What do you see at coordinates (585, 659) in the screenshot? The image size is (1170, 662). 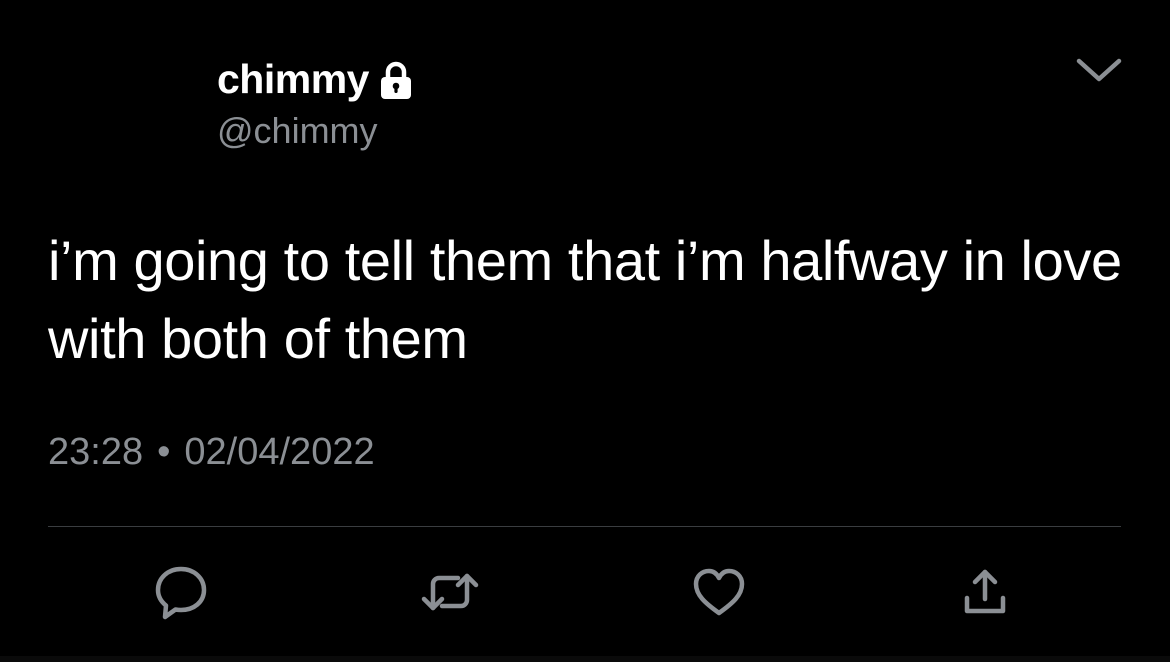 I see `bottom-edge` at bounding box center [585, 659].